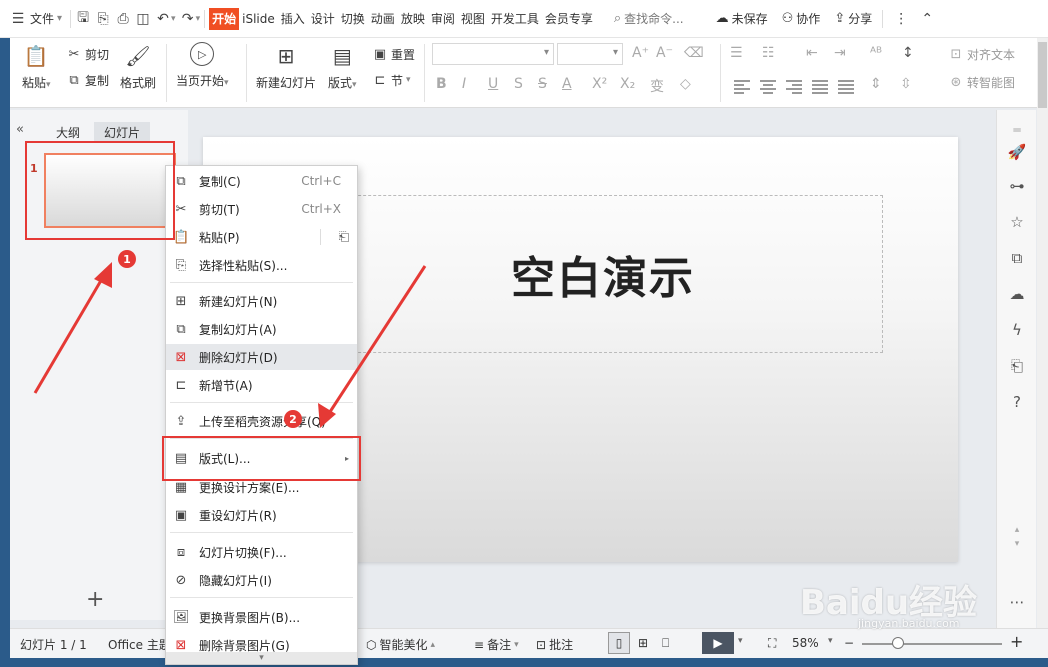 The image size is (1048, 667). What do you see at coordinates (496, 644) in the screenshot?
I see `notes-button: ≡ 备注 ▾` at bounding box center [496, 644].